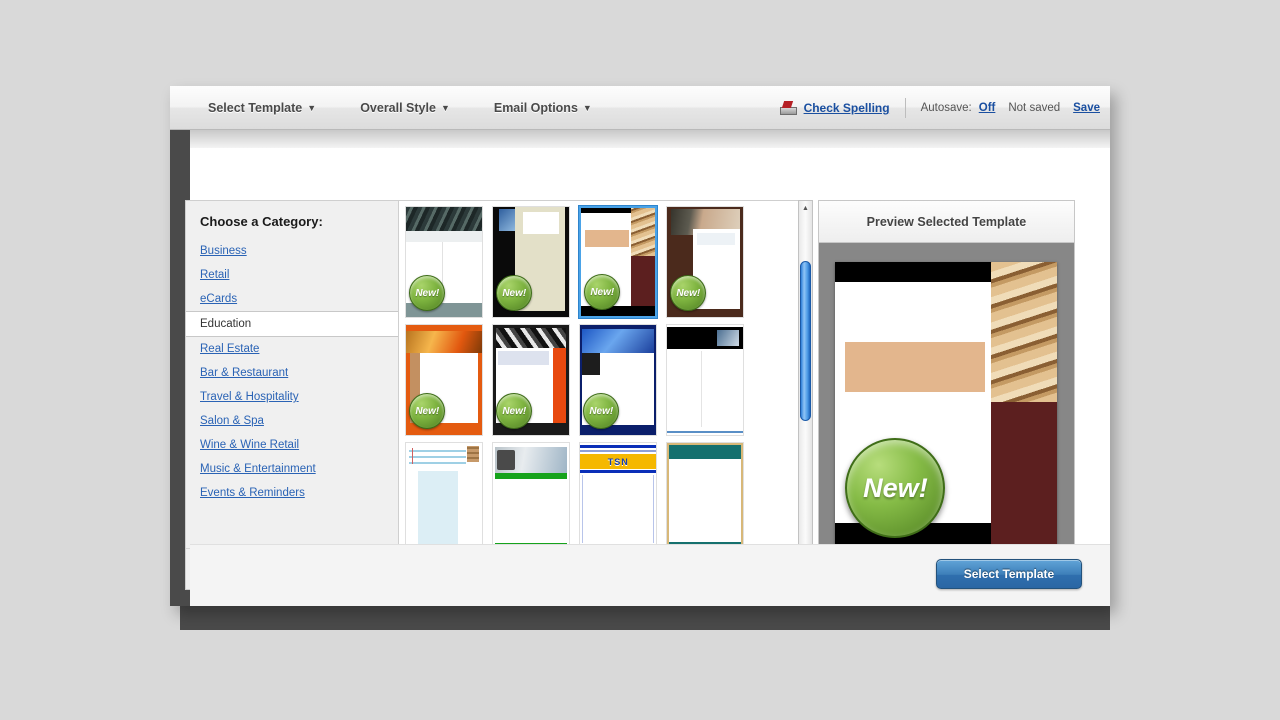  What do you see at coordinates (292, 421) in the screenshot?
I see `sidebar-item-salon-spa: Salon & Spa` at bounding box center [292, 421].